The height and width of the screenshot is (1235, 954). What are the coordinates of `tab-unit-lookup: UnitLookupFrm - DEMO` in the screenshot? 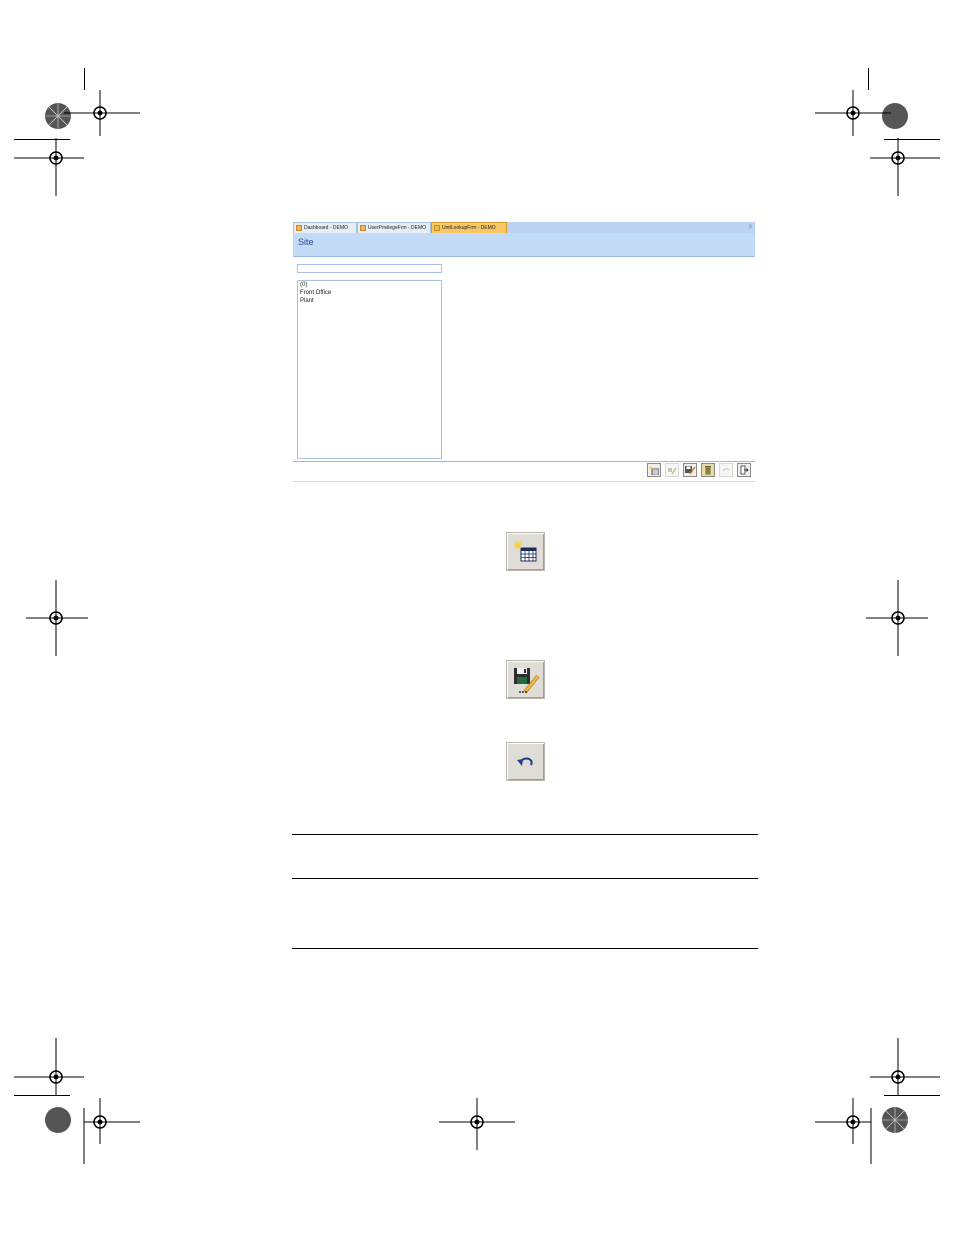 It's located at (469, 227).